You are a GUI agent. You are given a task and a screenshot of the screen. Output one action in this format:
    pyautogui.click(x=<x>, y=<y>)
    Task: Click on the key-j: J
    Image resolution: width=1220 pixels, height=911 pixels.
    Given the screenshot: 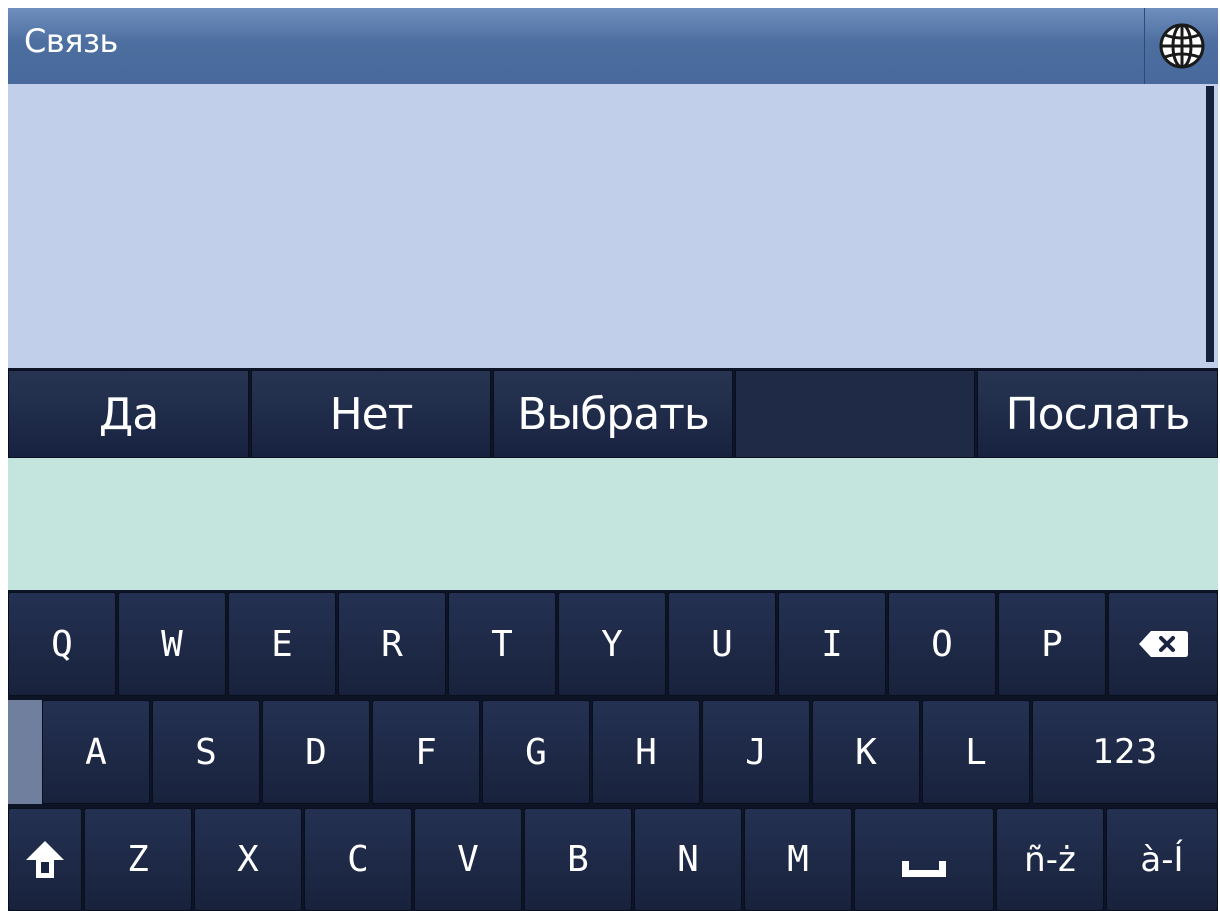 What is the action you would take?
    pyautogui.click(x=756, y=752)
    